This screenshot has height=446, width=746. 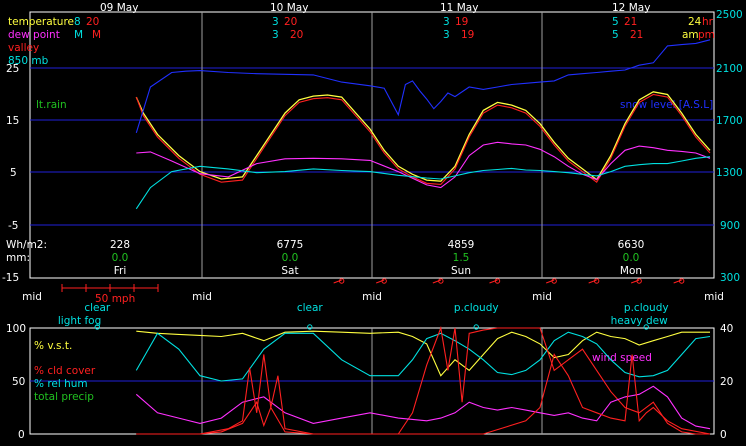 What do you see at coordinates (358, 28) in the screenshot?
I see `day-temps-group: 8 20M M3 203 203 193 195 215 21` at bounding box center [358, 28].